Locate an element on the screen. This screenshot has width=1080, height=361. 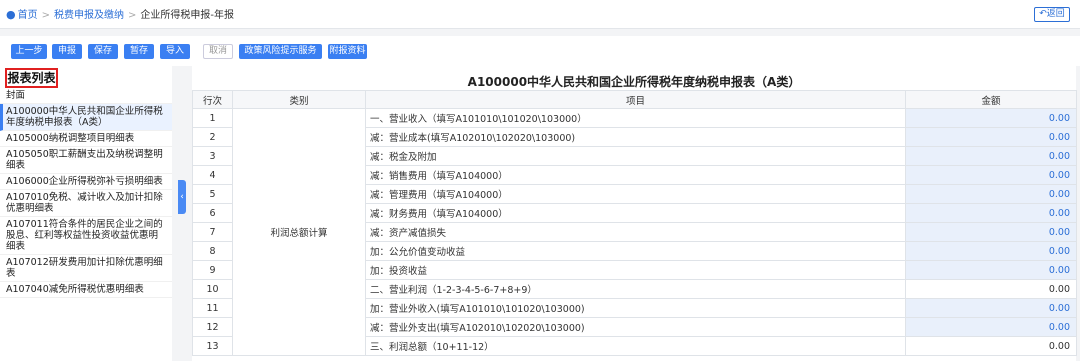
toolbar: 上一步 申报 保存 暂存 导入 取消 政策风险提示服务 附报资料 is located at coordinates (540, 51).